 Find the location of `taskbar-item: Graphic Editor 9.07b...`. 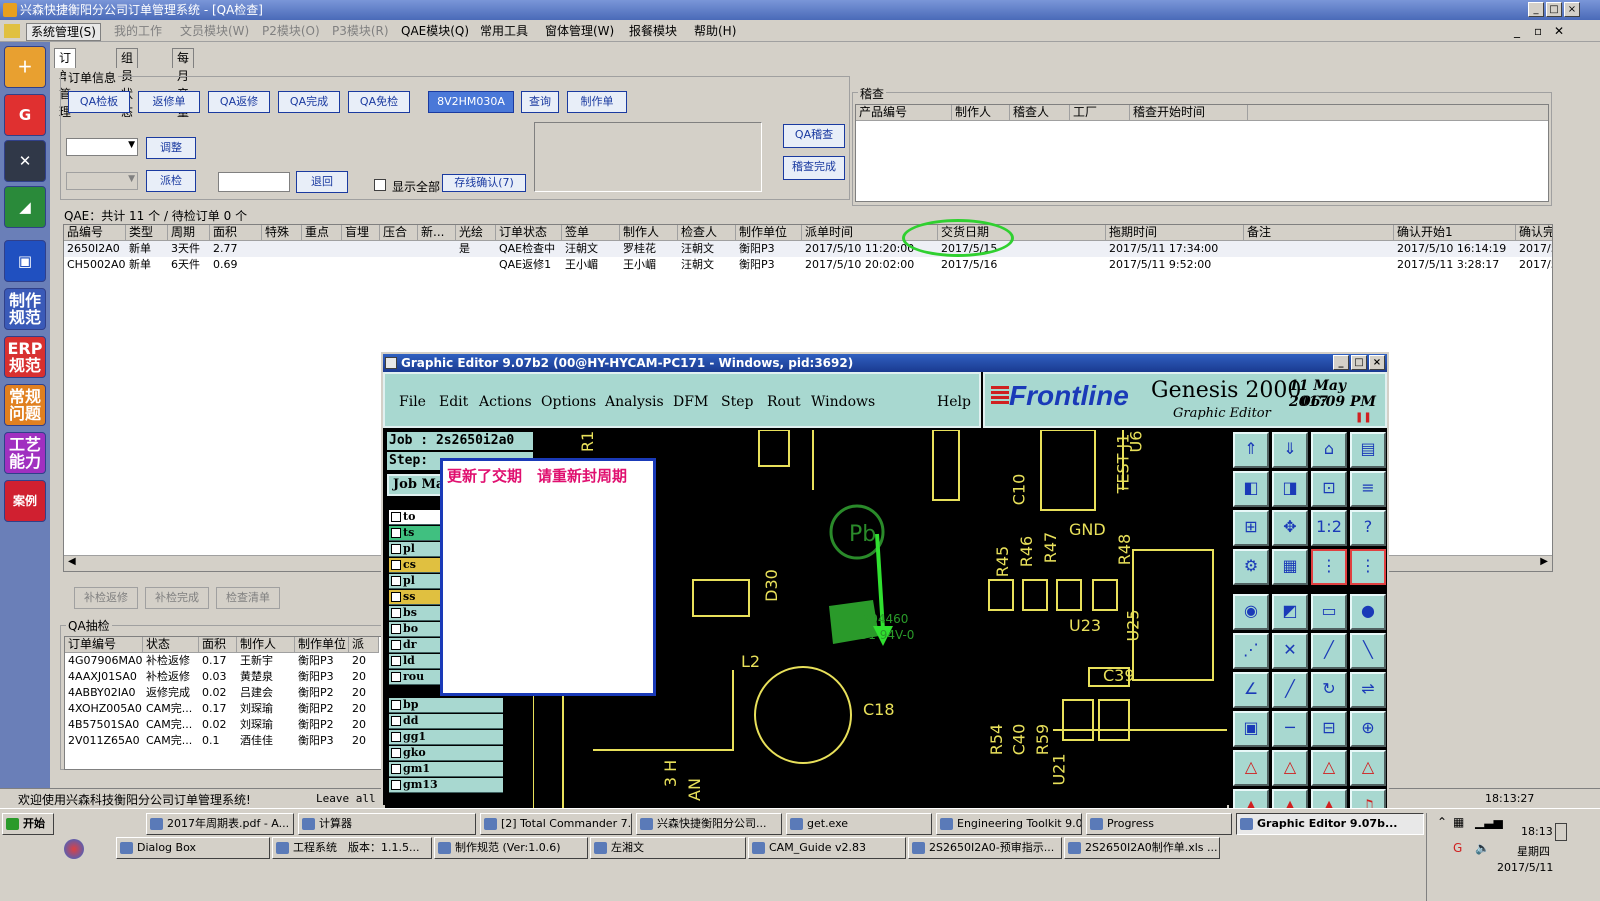

taskbar-item: Graphic Editor 9.07b... is located at coordinates (1330, 824).